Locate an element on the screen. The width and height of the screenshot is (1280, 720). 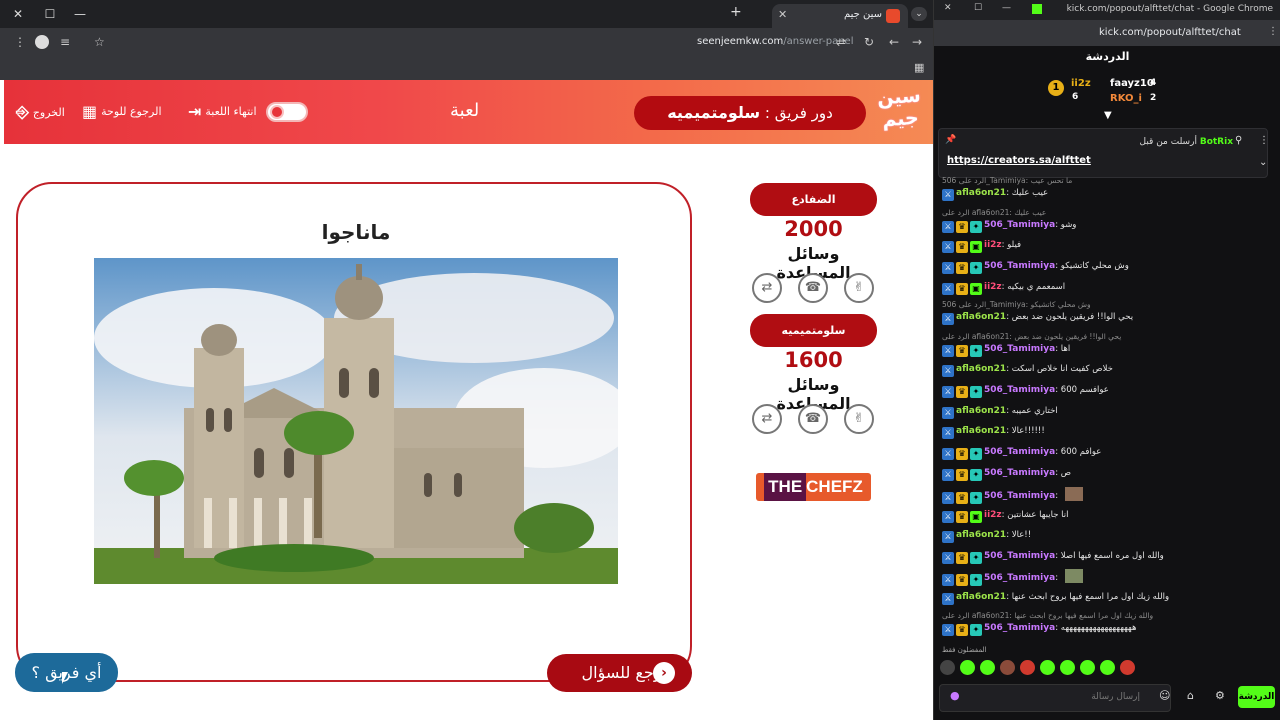
more-options-icon: ⋮ is located at coordinates (1264, 140).